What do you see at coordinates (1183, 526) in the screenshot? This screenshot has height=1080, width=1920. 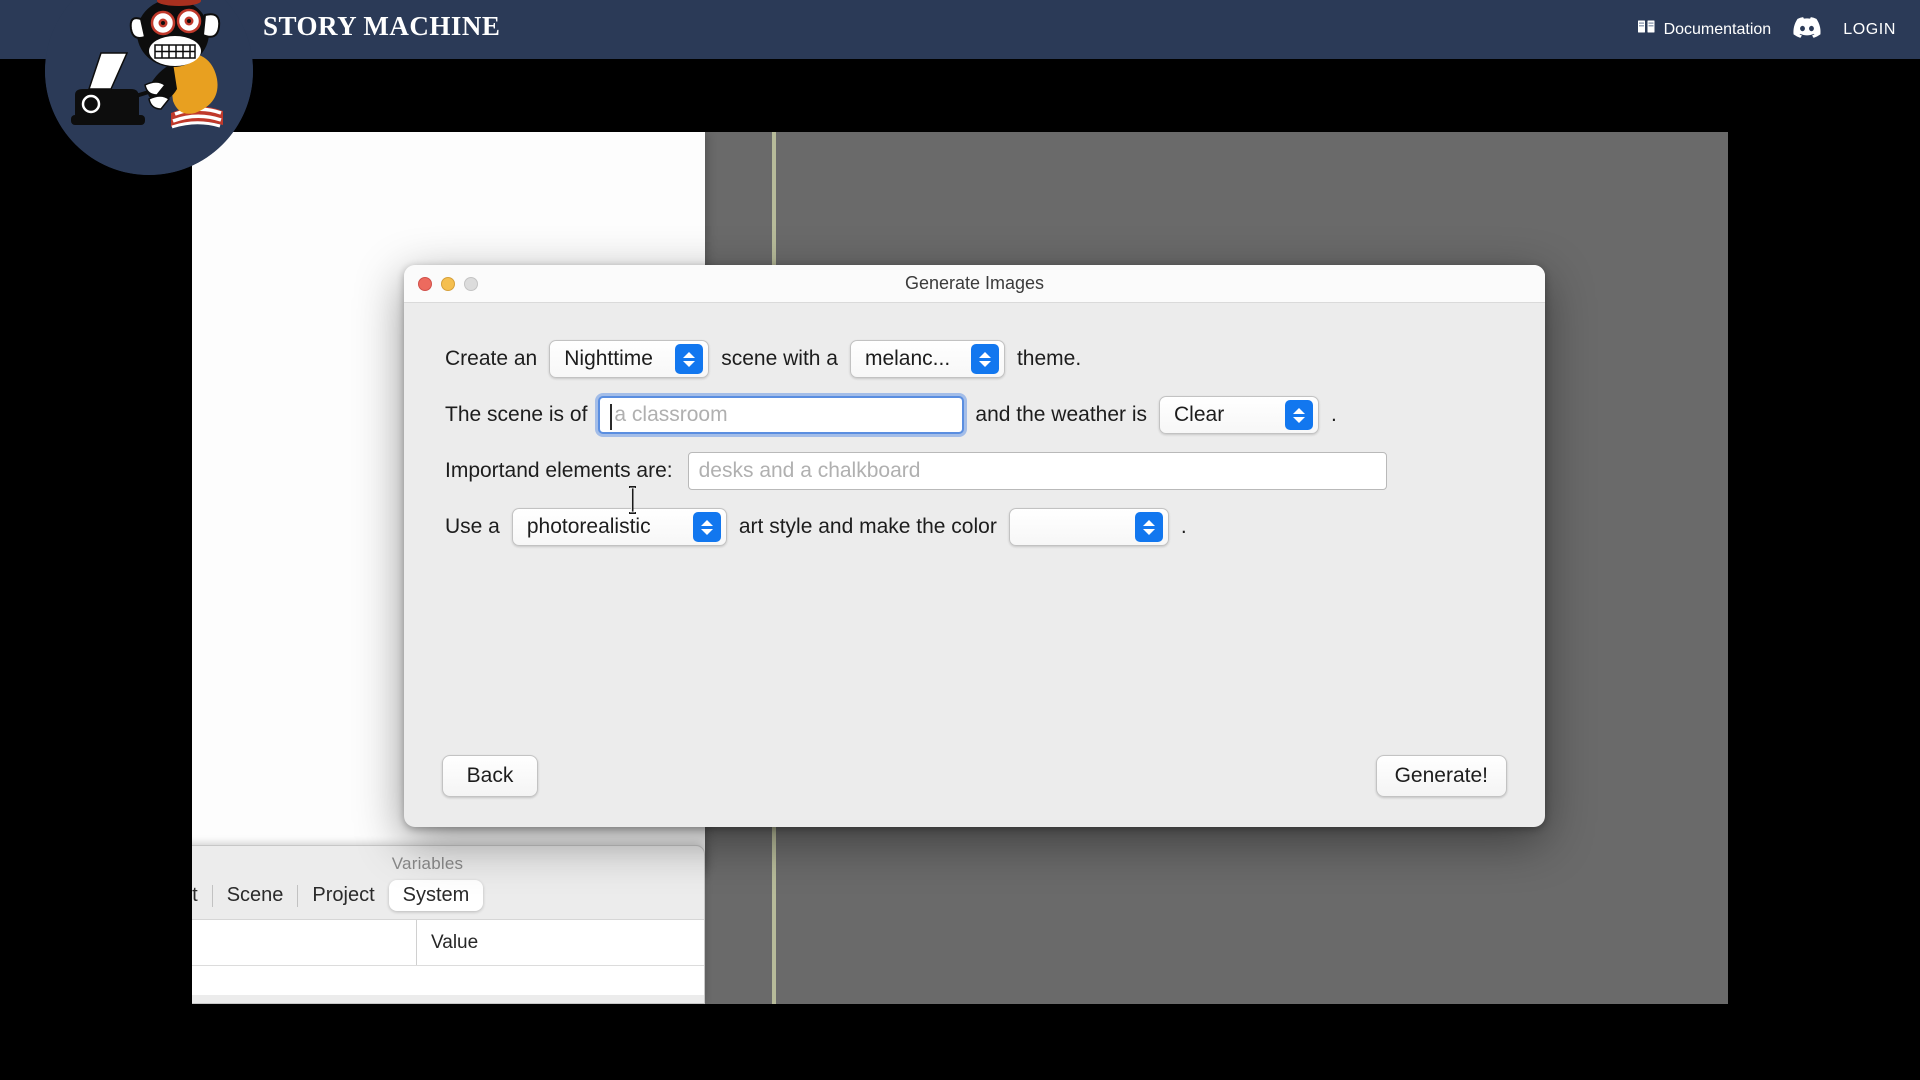 I see `label-color-suffix: .` at bounding box center [1183, 526].